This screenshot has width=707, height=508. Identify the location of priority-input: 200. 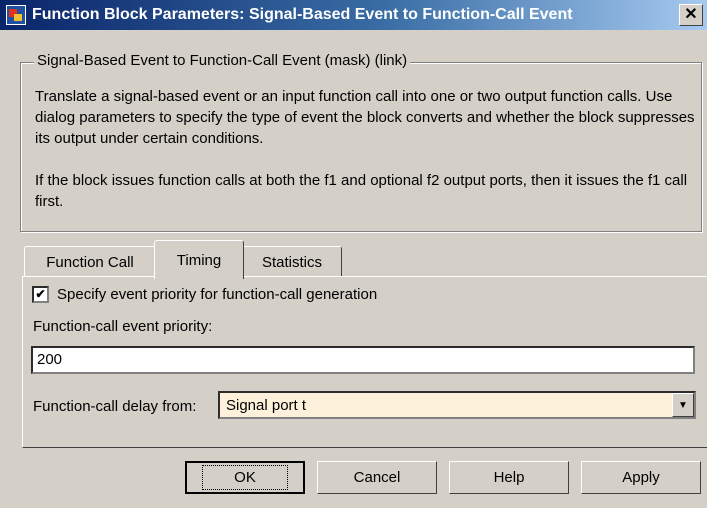
(363, 360).